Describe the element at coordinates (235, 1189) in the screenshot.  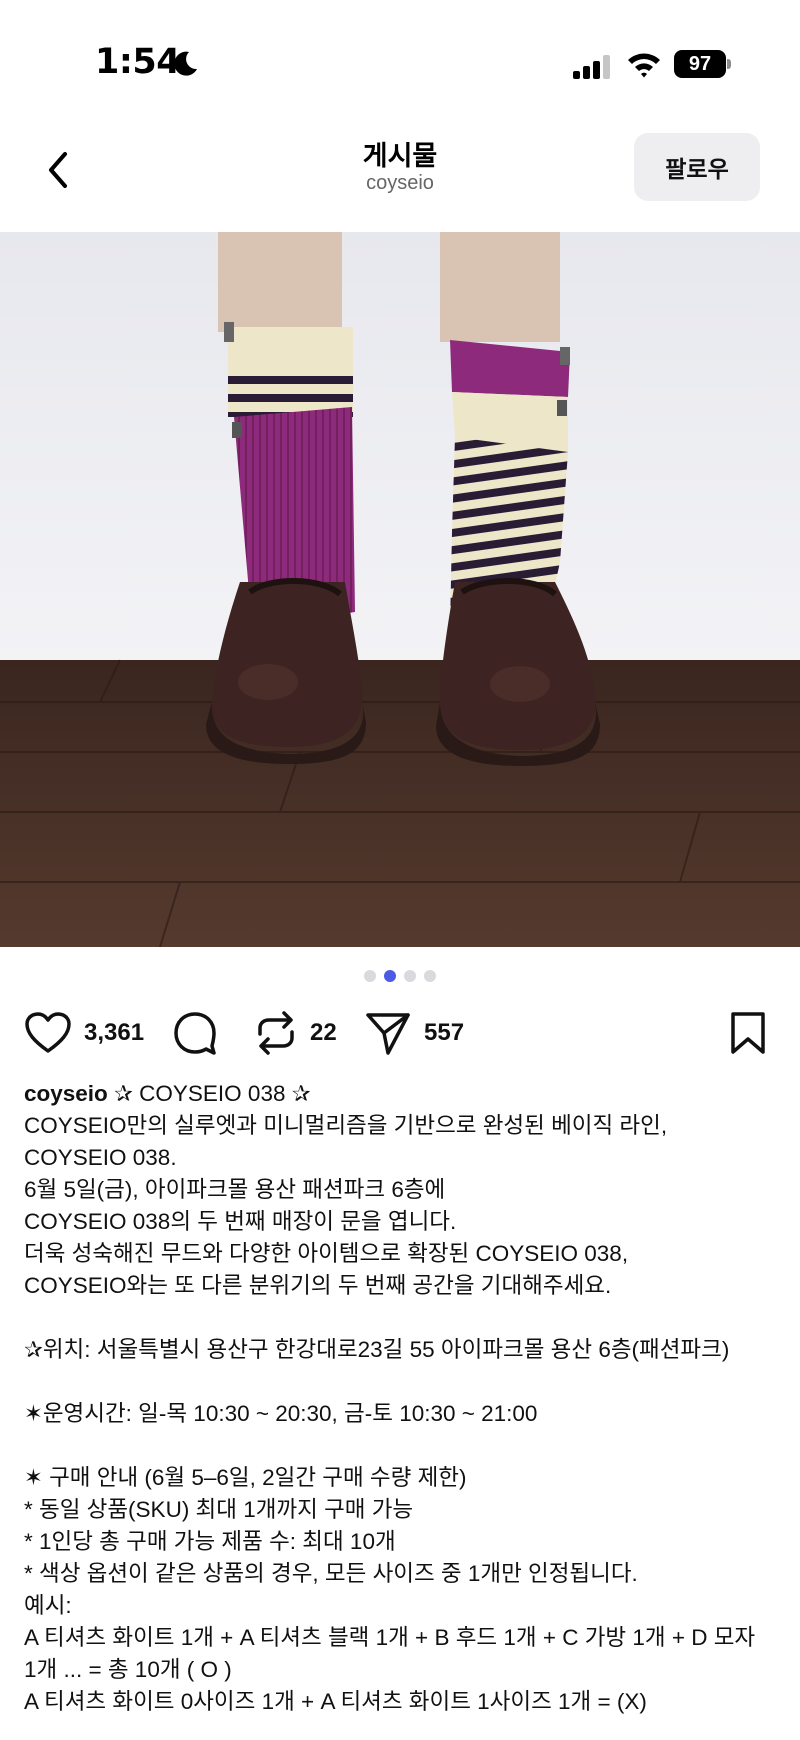
I see `caption-line: 6월 5일(금), 아이파크몰 용산 패션파크 6층에` at that location.